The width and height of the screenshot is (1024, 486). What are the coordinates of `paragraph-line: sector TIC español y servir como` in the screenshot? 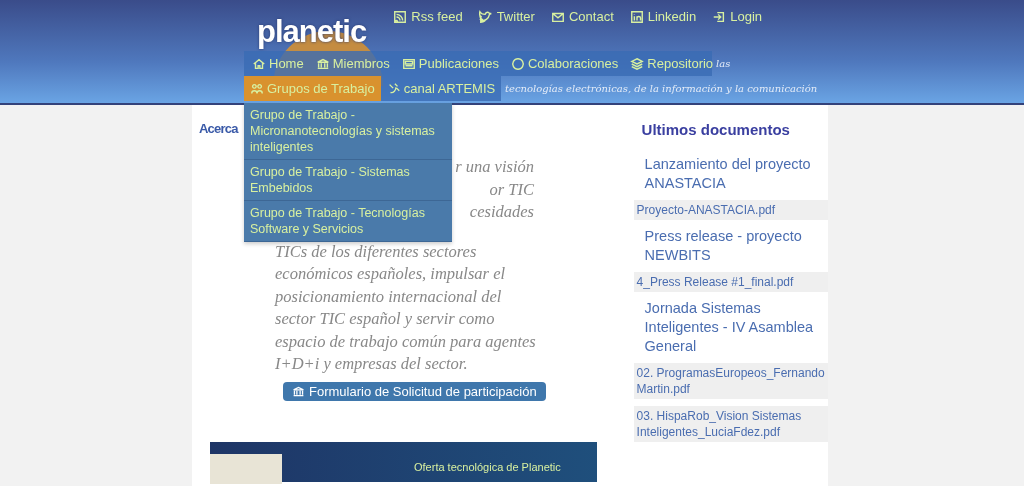 It's located at (385, 319).